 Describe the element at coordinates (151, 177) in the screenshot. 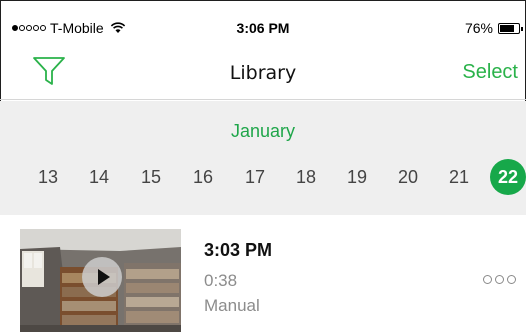

I see `day-15: 15` at that location.